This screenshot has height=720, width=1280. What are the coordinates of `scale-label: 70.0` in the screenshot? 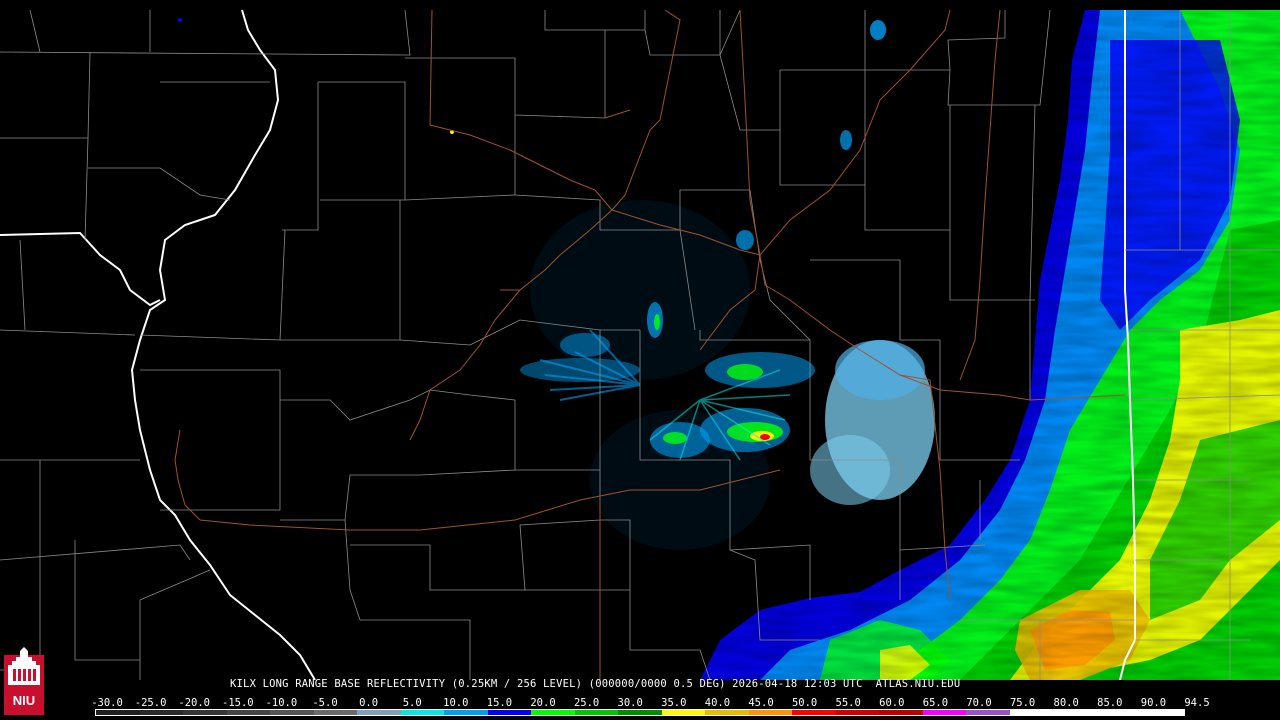 It's located at (979, 703).